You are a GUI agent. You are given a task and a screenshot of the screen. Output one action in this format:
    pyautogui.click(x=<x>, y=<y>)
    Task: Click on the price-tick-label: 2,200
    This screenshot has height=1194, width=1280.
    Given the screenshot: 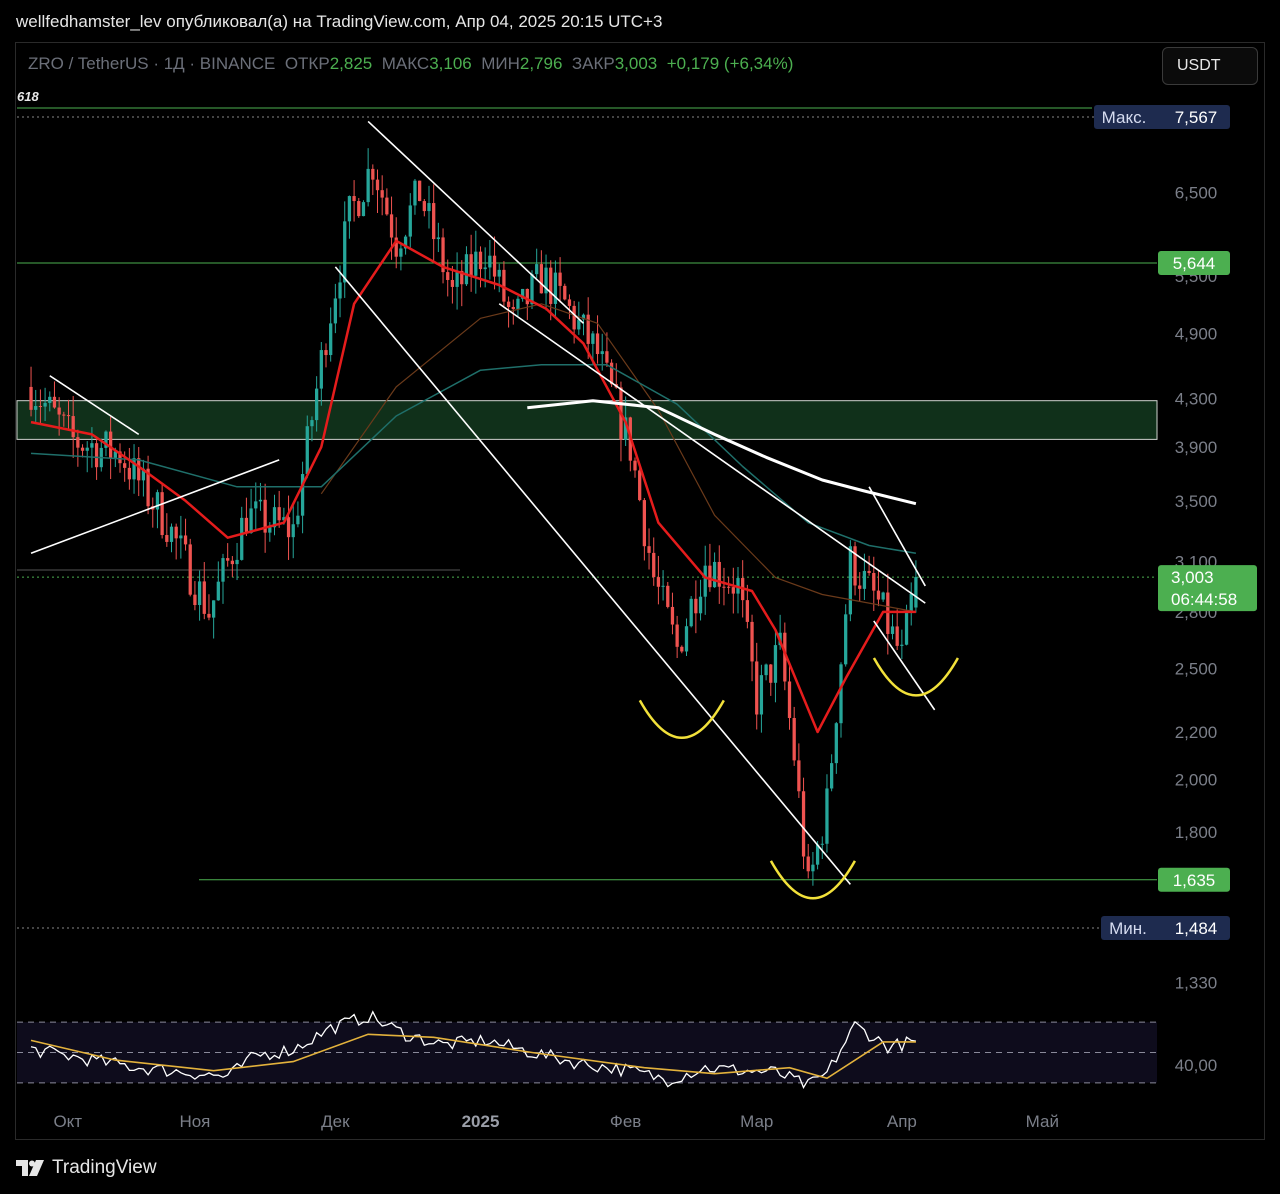 What is the action you would take?
    pyautogui.click(x=1196, y=732)
    